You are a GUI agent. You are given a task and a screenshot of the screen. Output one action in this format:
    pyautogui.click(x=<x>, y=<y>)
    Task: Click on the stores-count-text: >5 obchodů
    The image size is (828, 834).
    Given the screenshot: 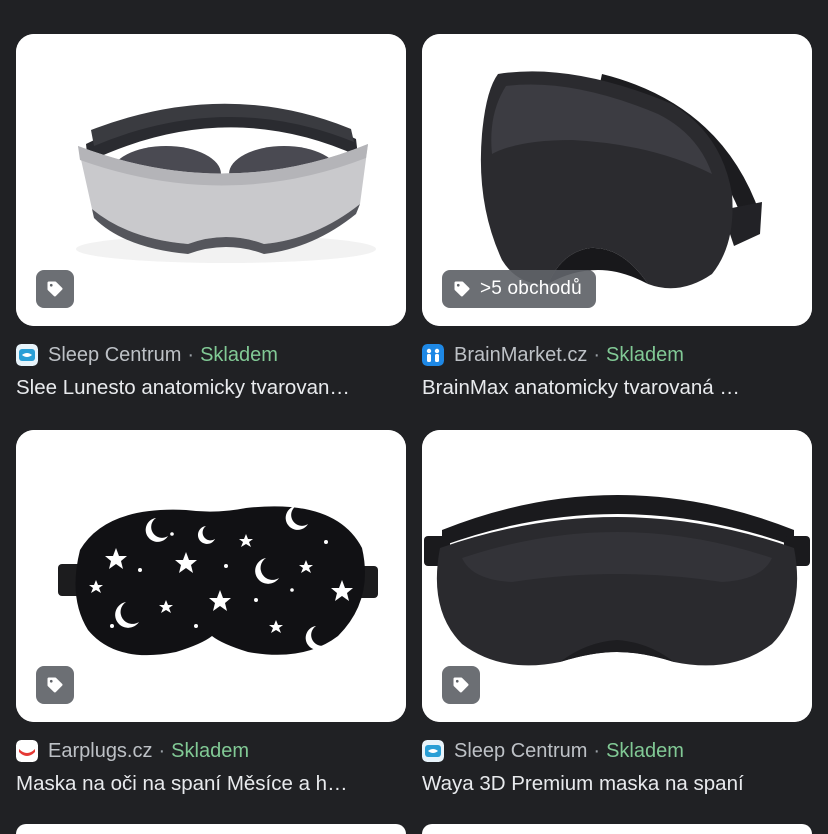 What is the action you would take?
    pyautogui.click(x=531, y=288)
    